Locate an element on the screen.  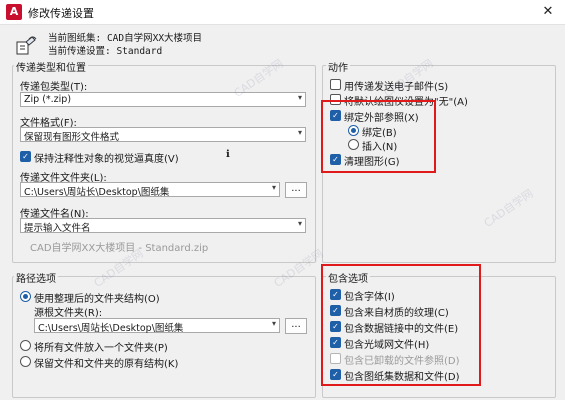
package-type-value: Zip (*.zip) is located at coordinates (48, 99).